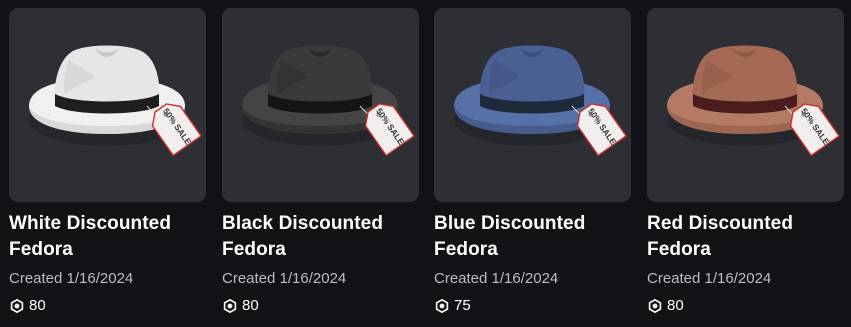 Image resolution: width=851 pixels, height=327 pixels. I want to click on item-name: Blue Discounted Fedora, so click(532, 237).